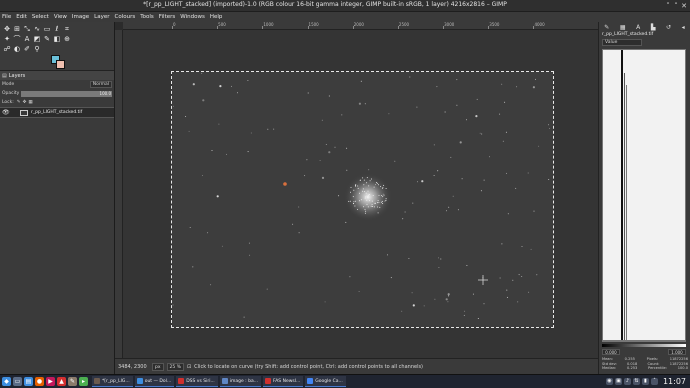 This screenshot has width=690, height=388. I want to click on channel-select: Value, so click(622, 42).